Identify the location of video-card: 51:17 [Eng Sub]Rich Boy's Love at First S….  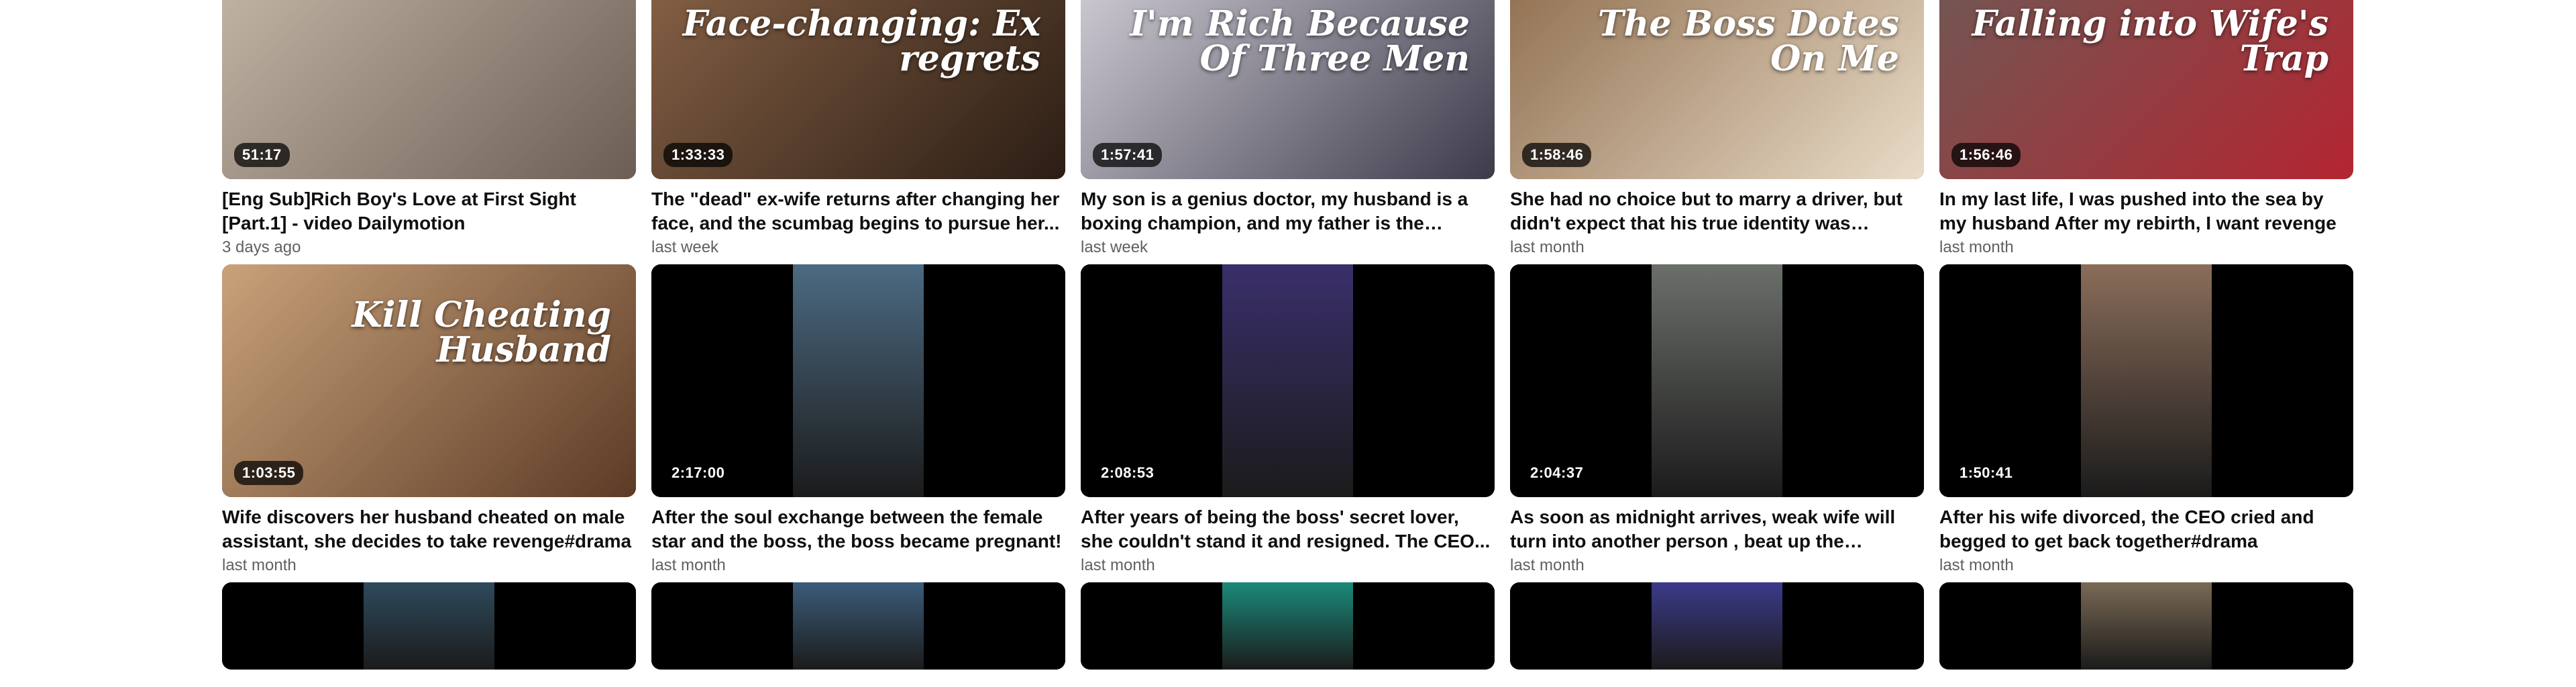
(429, 132).